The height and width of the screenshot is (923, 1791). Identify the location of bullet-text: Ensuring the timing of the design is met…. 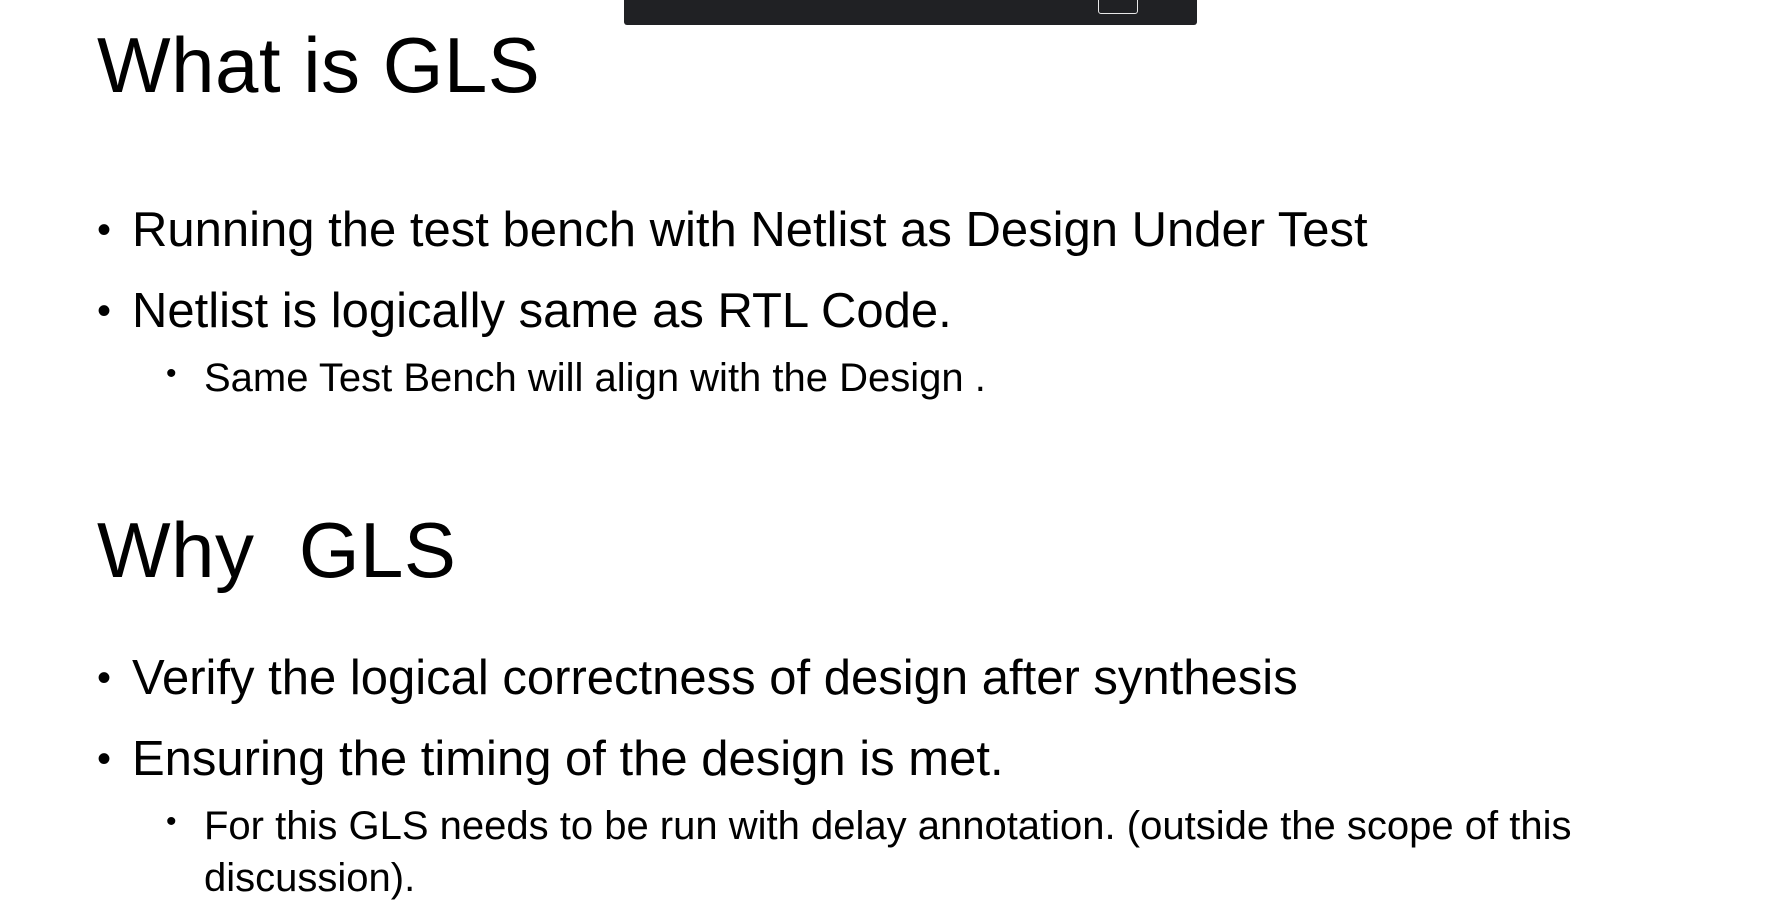
(568, 759).